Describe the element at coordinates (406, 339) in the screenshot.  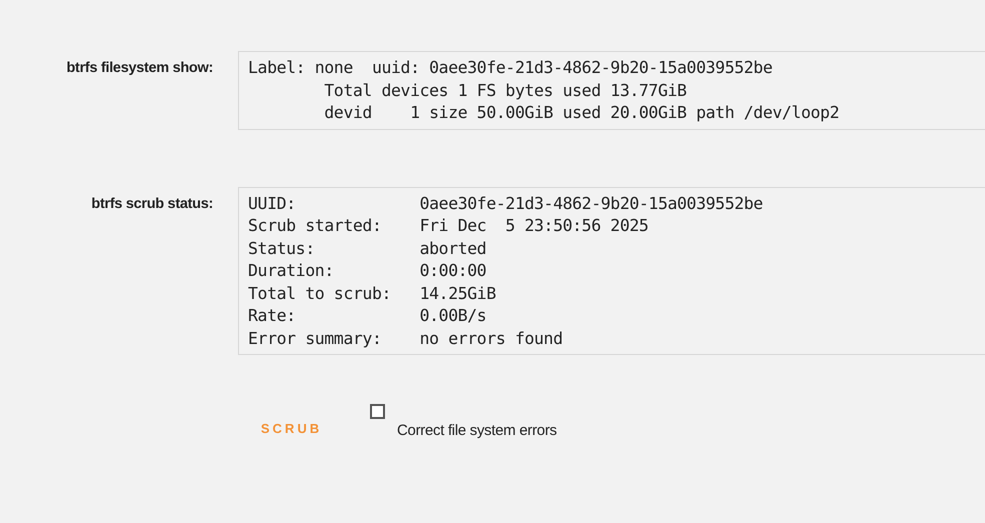
I see `output-line: Error summary: no errors found` at that location.